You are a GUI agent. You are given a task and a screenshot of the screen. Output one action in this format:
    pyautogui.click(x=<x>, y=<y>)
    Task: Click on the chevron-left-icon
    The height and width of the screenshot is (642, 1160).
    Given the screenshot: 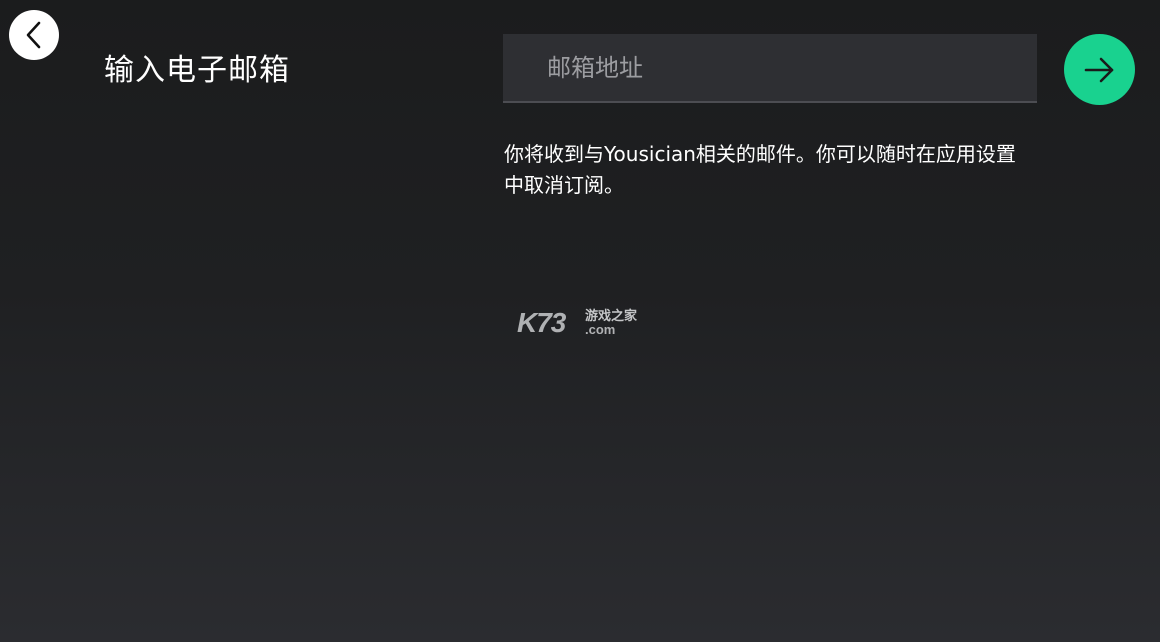 What is the action you would take?
    pyautogui.click(x=34, y=35)
    